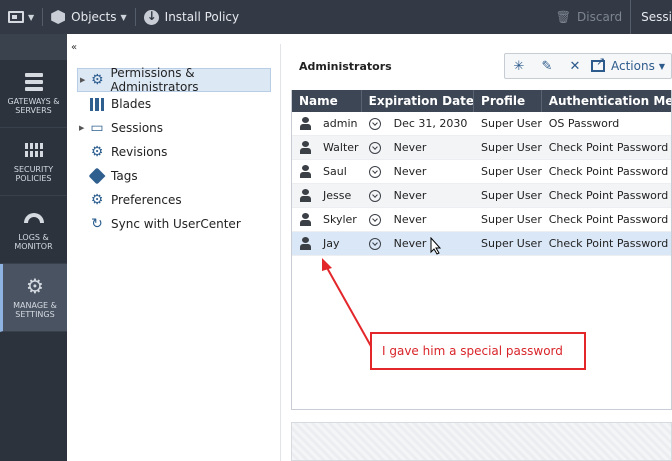 The height and width of the screenshot is (461, 672). What do you see at coordinates (508, 101) in the screenshot?
I see `column-header-profile: Profile` at bounding box center [508, 101].